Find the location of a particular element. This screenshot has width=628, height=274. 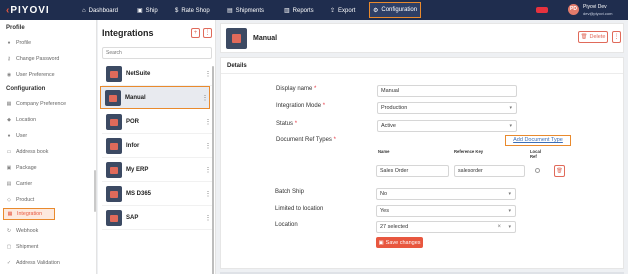

integrations-scrollbar is located at coordinates (213, 170).